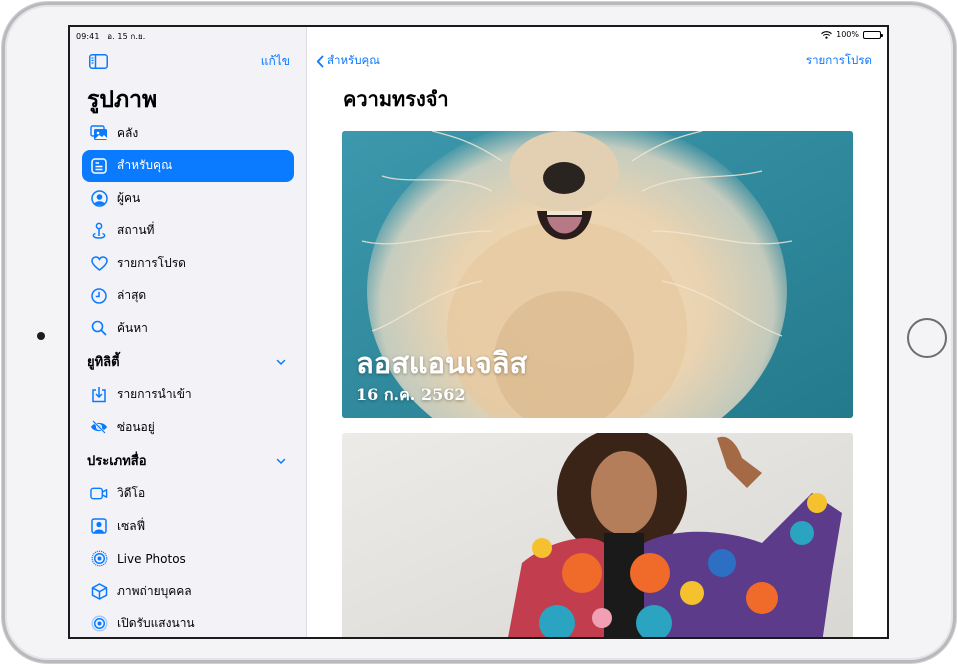  I want to click on sidebar-title: รูปภาพ, so click(122, 100).